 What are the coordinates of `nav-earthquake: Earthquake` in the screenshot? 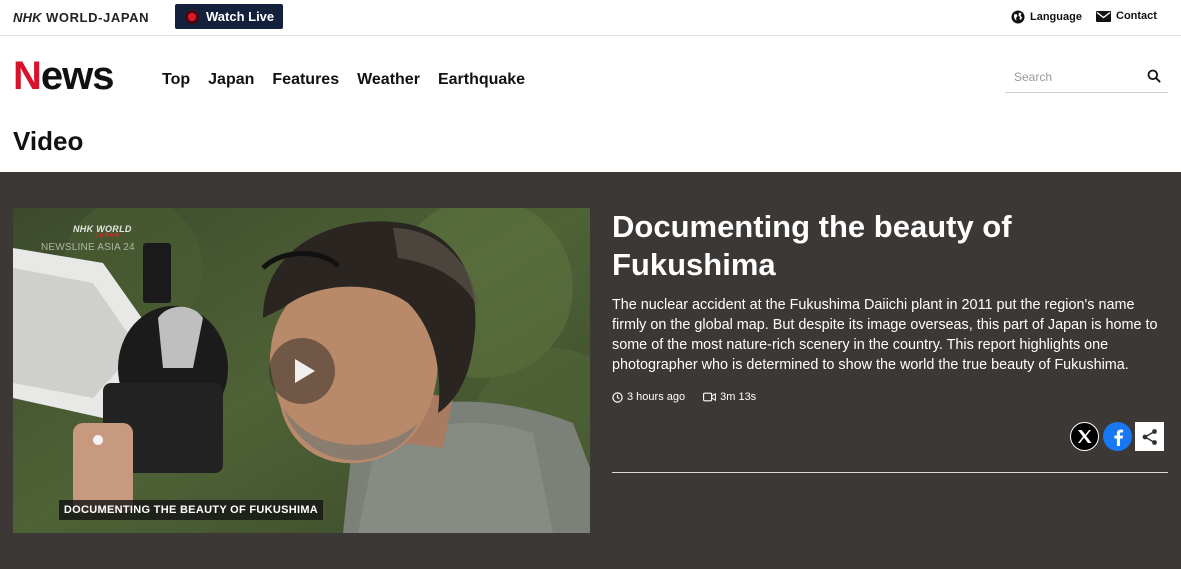 It's located at (481, 80).